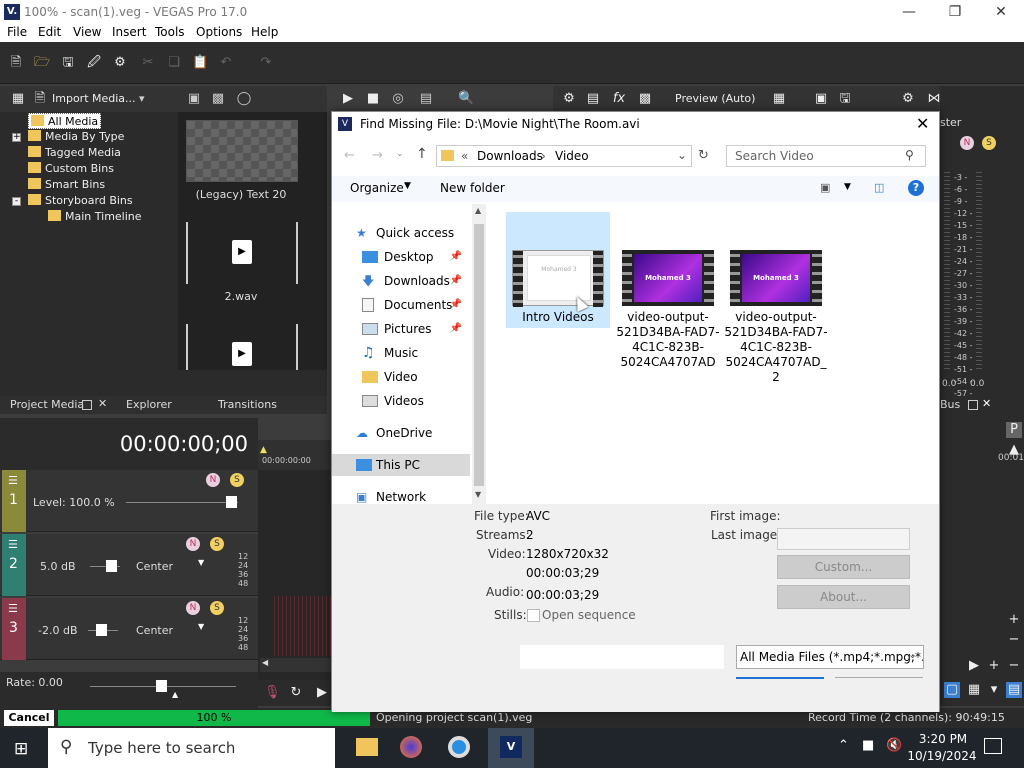 The height and width of the screenshot is (768, 1024). What do you see at coordinates (619, 99) in the screenshot?
I see `fx-icon: fx` at bounding box center [619, 99].